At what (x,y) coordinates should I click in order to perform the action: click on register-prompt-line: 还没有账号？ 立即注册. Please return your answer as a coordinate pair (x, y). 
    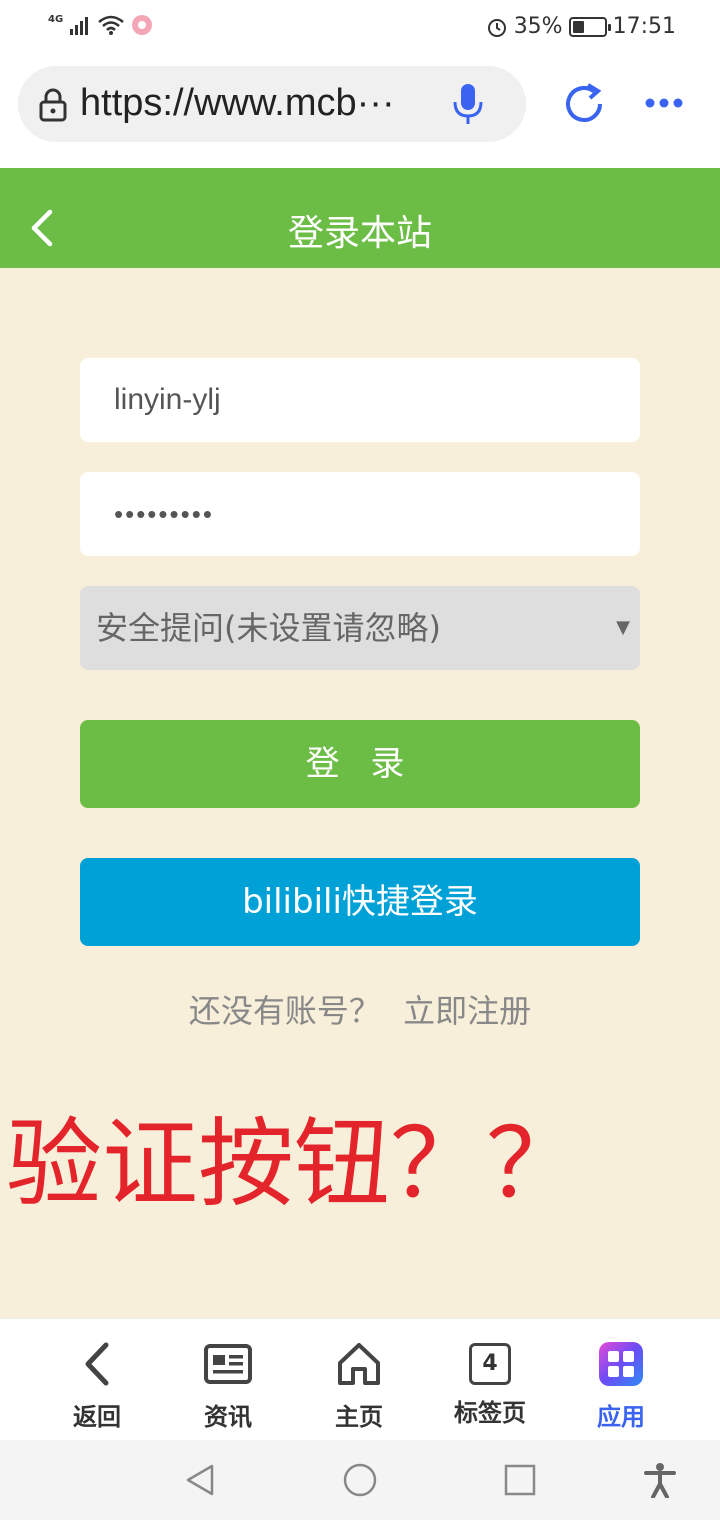
    Looking at the image, I should click on (360, 1009).